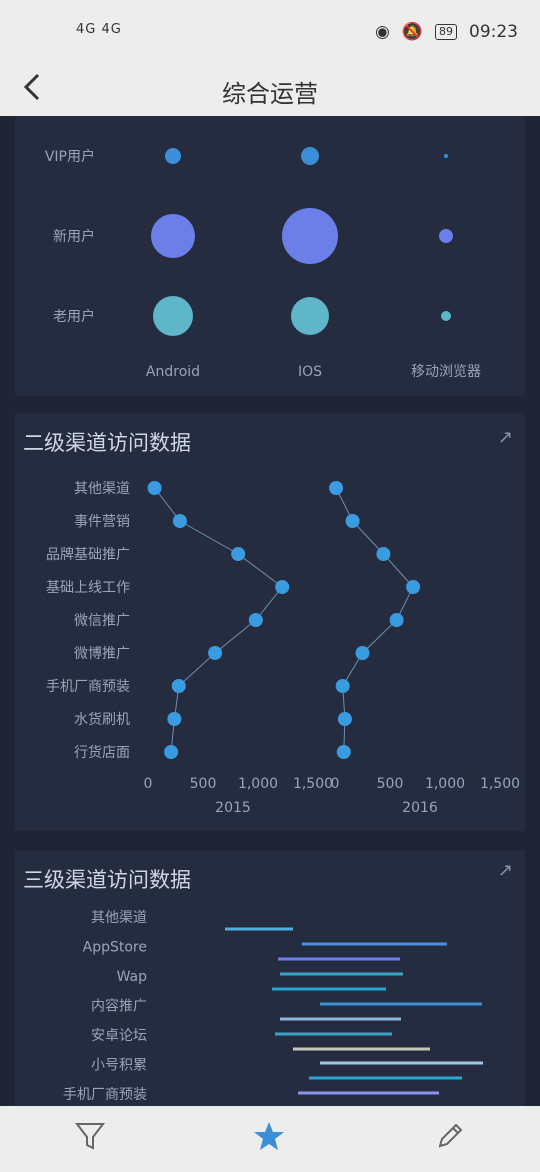  Describe the element at coordinates (270, 31) in the screenshot. I see `status-bar: 4G 4G ◉ 🔕 89 09:23` at that location.